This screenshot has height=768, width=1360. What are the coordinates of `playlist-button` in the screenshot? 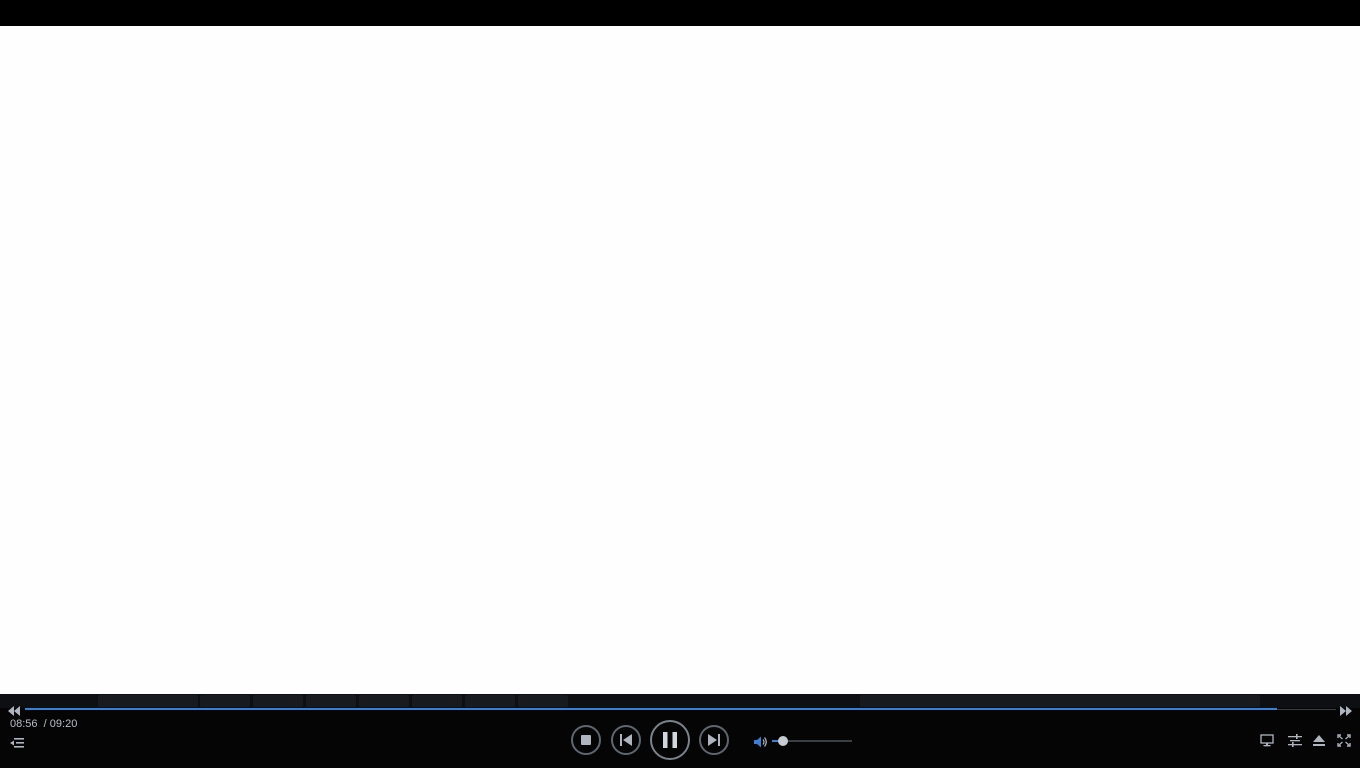 It's located at (17, 742).